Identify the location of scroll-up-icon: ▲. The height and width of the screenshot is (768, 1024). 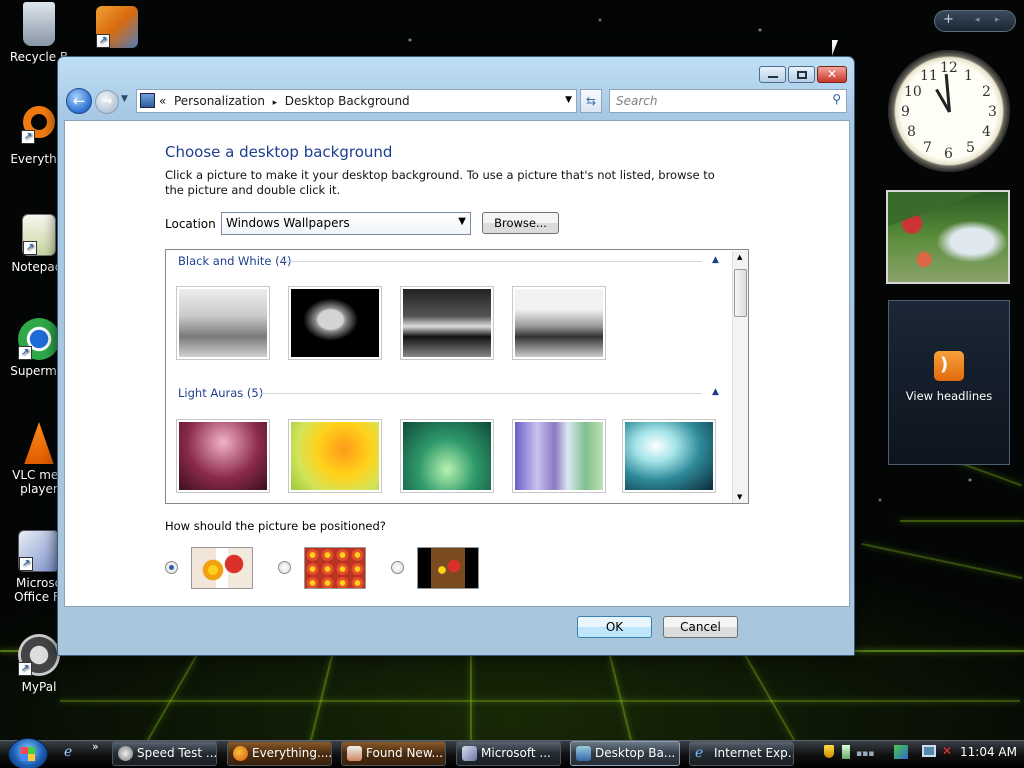
(739, 257).